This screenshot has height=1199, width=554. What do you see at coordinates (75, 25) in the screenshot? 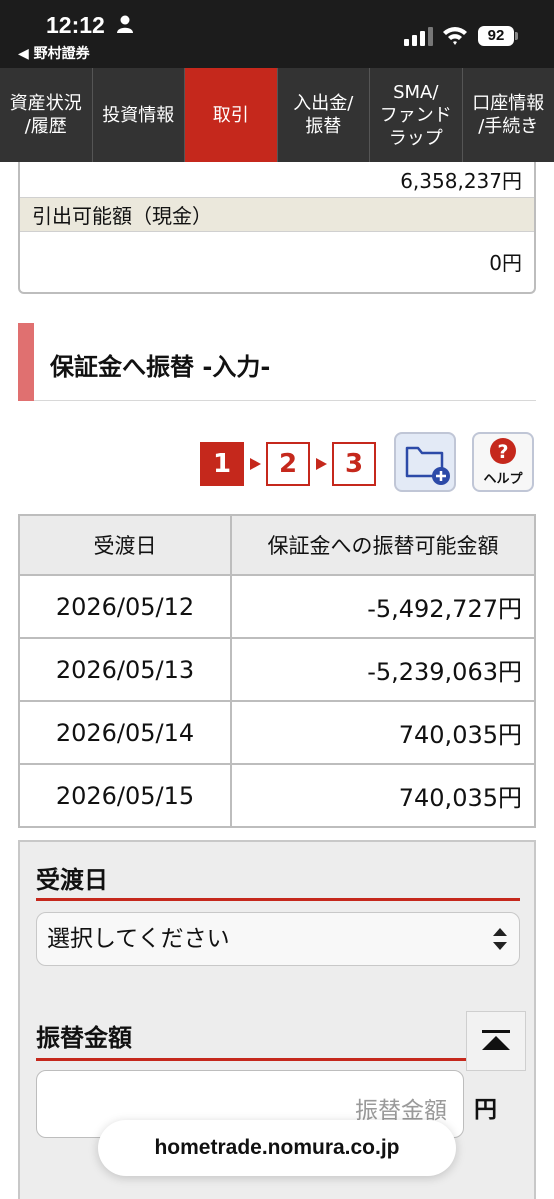
I see `status-time: 12:12` at bounding box center [75, 25].